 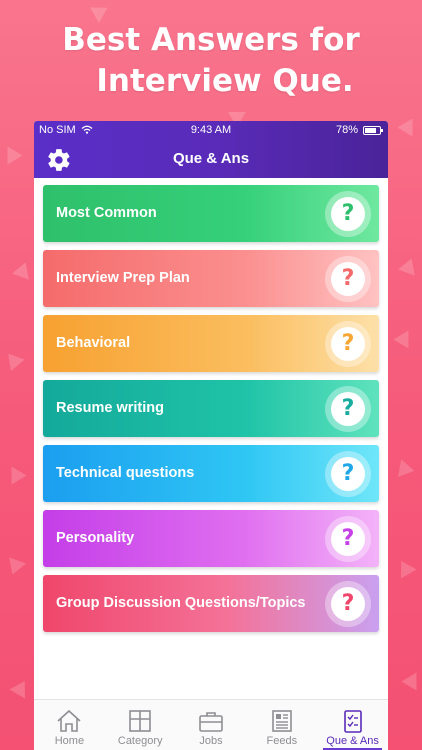 I want to click on list-item-label: Group Discussion Questions/Topics, so click(x=181, y=603).